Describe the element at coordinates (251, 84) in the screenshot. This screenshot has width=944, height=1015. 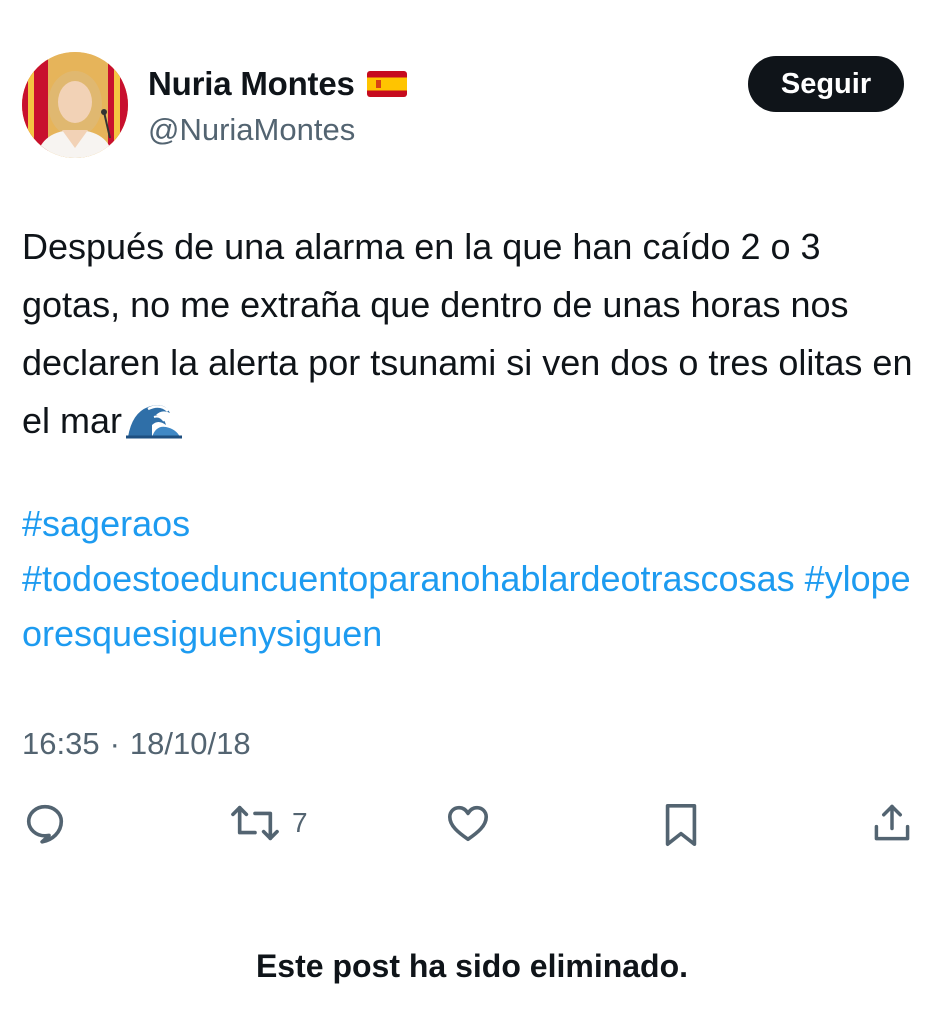
I see `display-name: Nuria Montes` at that location.